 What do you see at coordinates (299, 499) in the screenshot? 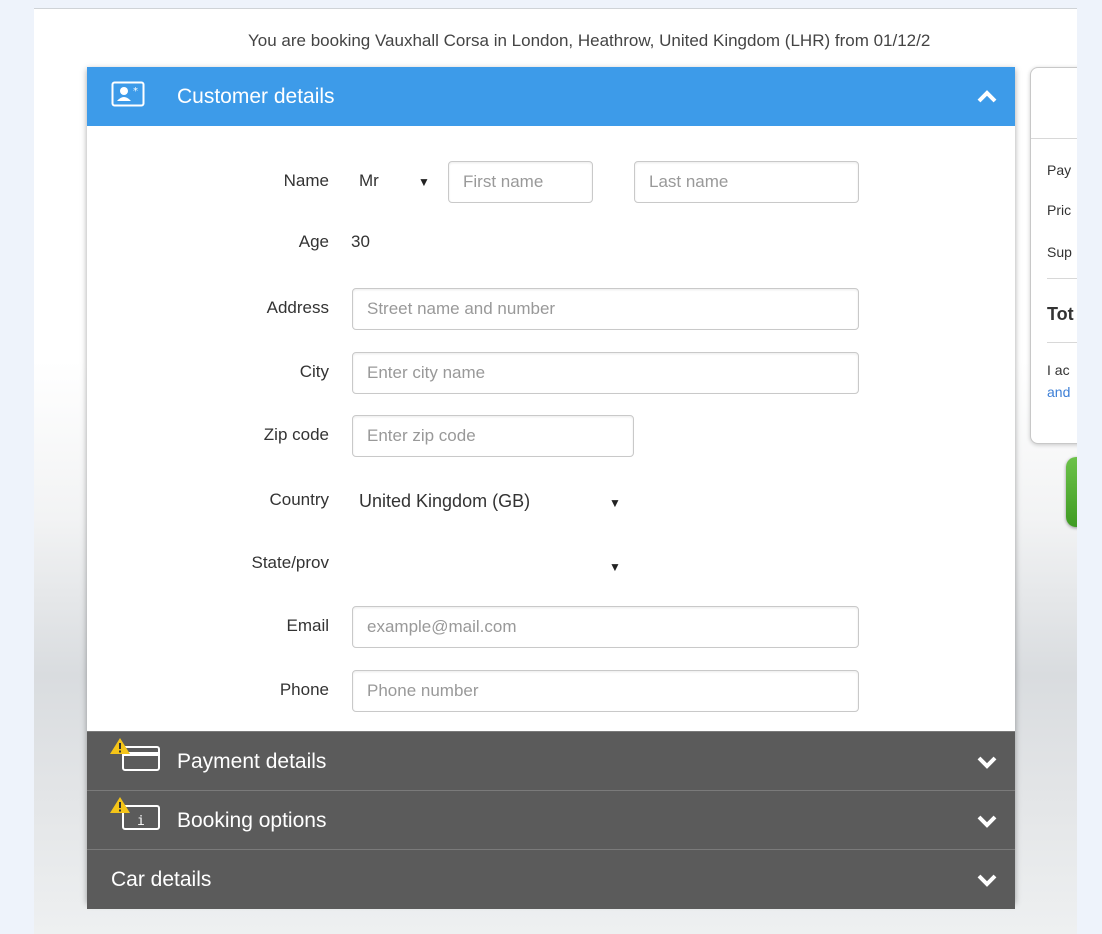
I see `country-label: Country` at bounding box center [299, 499].